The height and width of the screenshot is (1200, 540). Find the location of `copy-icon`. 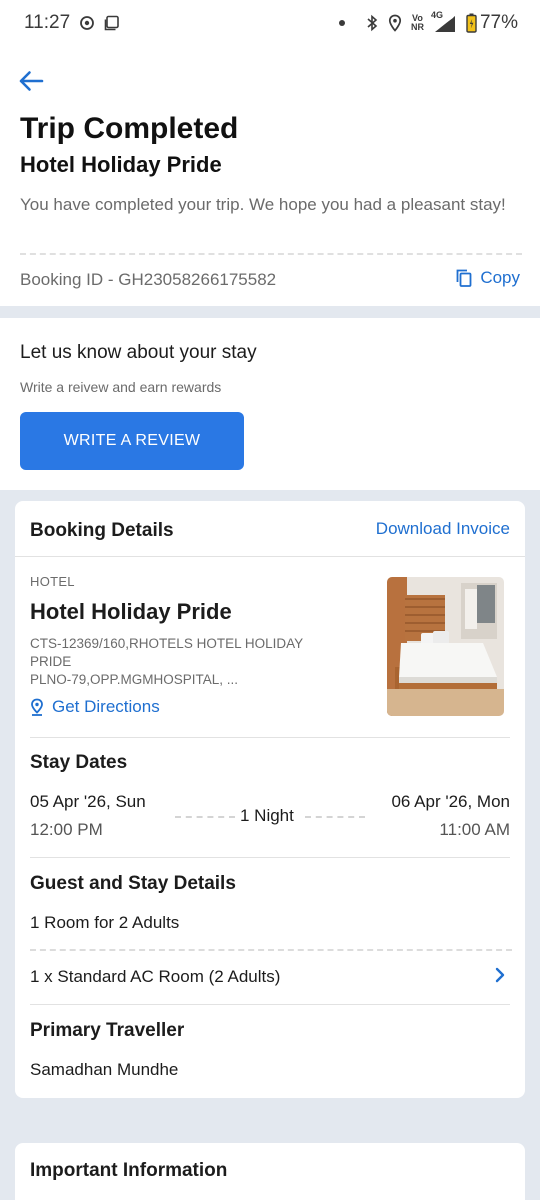

copy-icon is located at coordinates (464, 278).